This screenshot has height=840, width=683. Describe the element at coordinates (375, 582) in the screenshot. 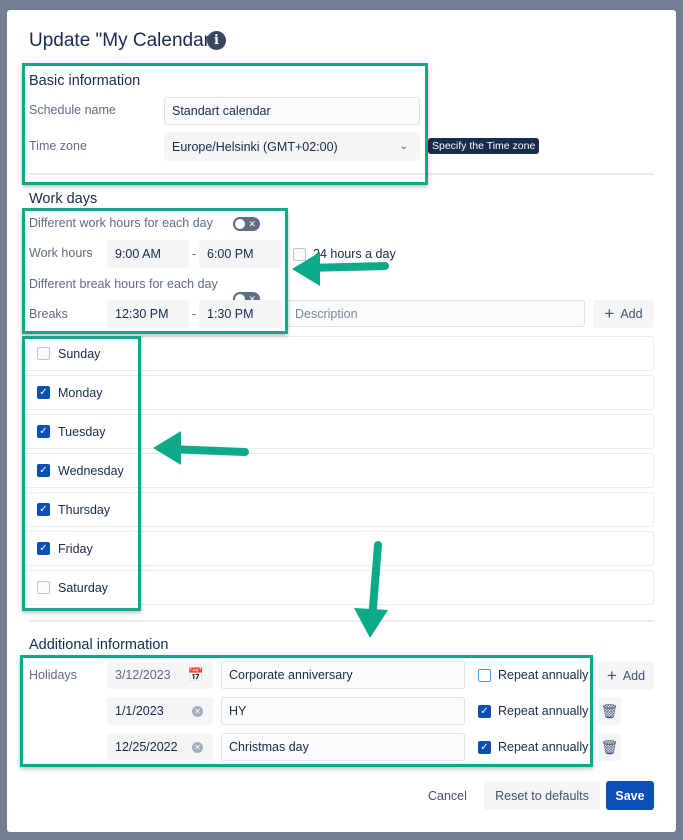

I see `arrow-holidays` at that location.